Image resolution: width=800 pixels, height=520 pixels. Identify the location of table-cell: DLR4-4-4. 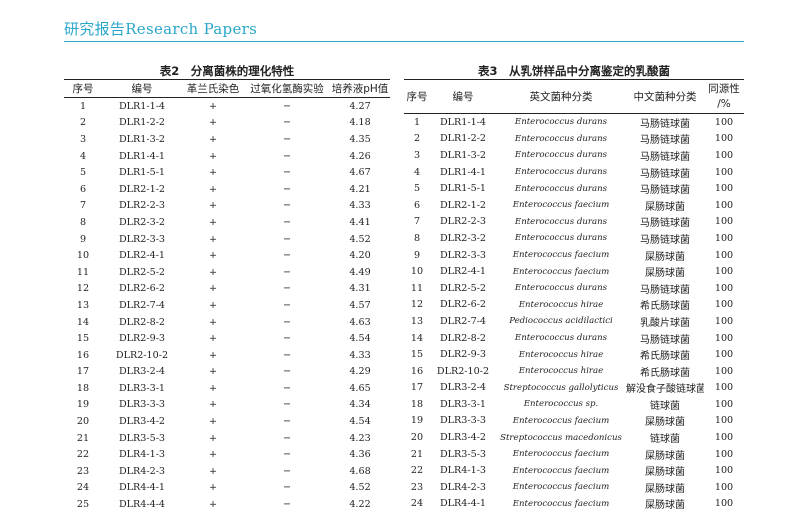
(142, 505).